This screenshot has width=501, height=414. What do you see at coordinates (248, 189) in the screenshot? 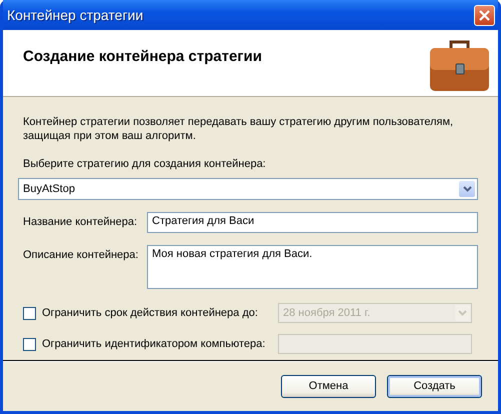
I see `strategy-dropdown: BuyAtStop` at bounding box center [248, 189].